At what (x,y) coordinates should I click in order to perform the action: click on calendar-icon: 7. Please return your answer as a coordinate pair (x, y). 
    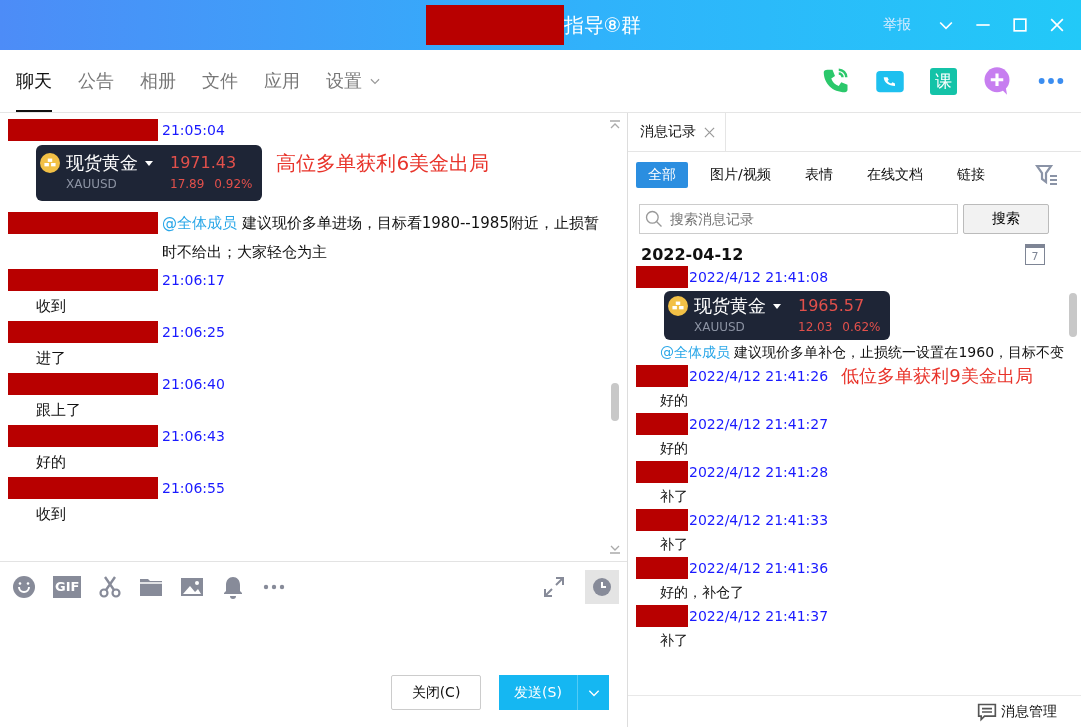
    Looking at the image, I should click on (1035, 254).